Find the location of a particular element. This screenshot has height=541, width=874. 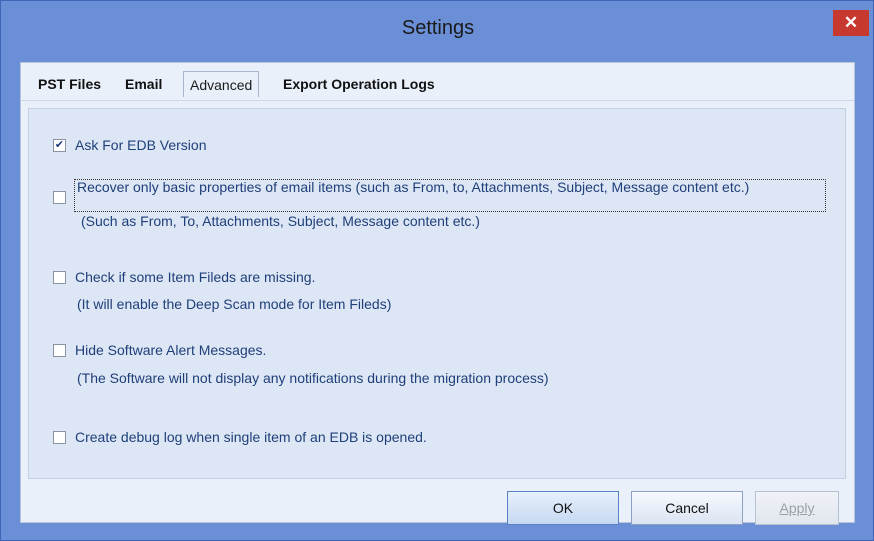

title-bar: Settings ✕ is located at coordinates (437, 31).